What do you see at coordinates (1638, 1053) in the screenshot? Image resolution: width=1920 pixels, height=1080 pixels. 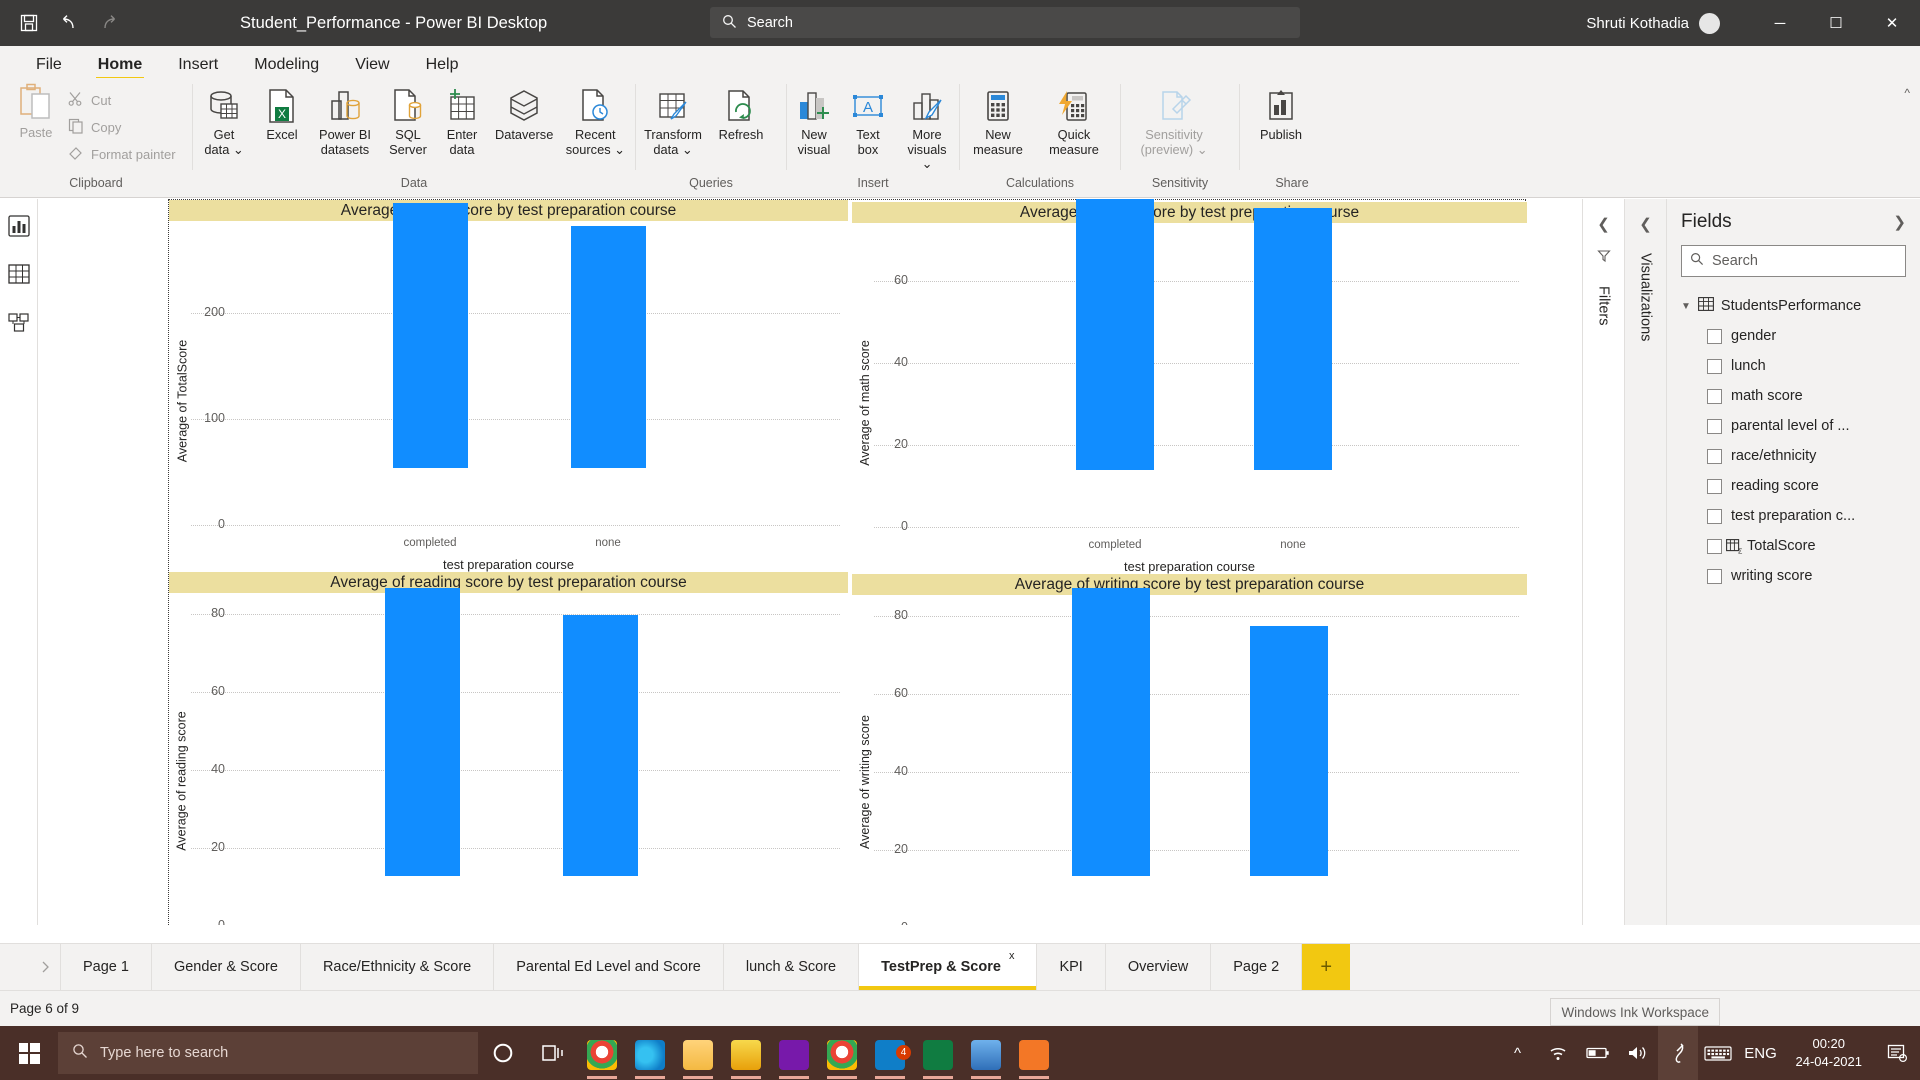 I see `volume-icon` at bounding box center [1638, 1053].